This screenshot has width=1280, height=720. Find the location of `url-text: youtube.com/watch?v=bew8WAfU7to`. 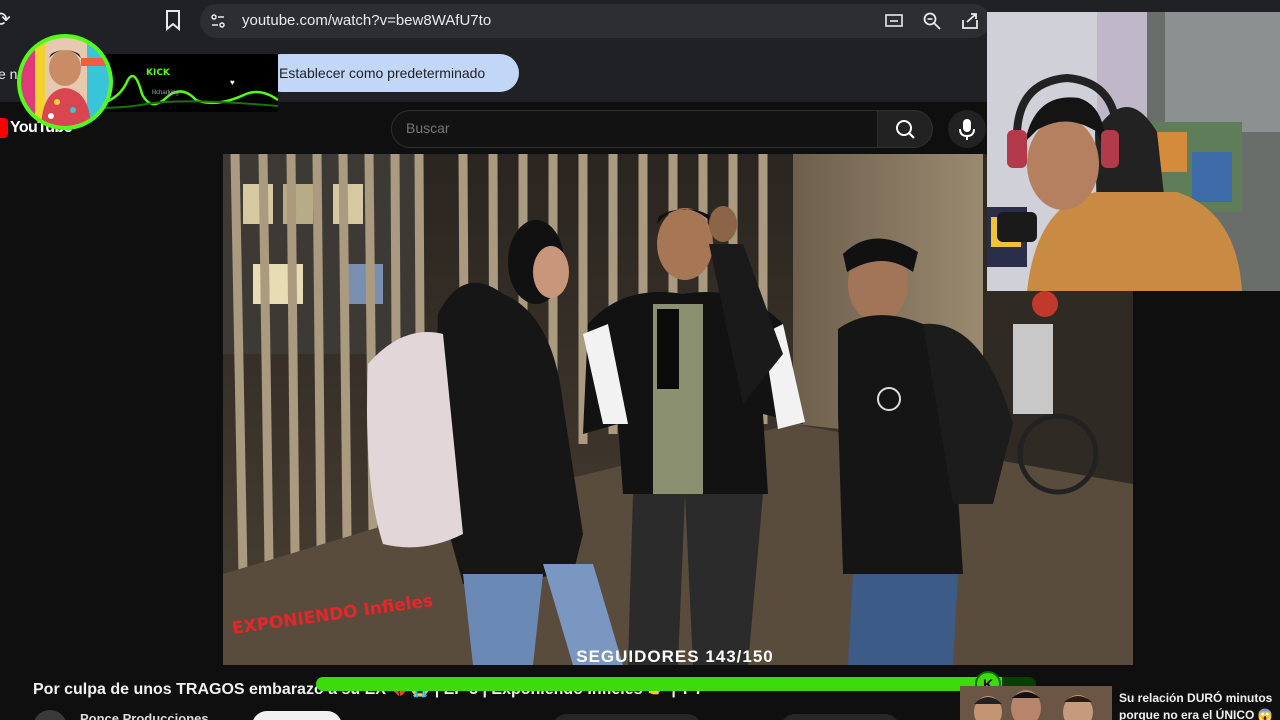

url-text: youtube.com/watch?v=bew8WAfU7to is located at coordinates (366, 20).